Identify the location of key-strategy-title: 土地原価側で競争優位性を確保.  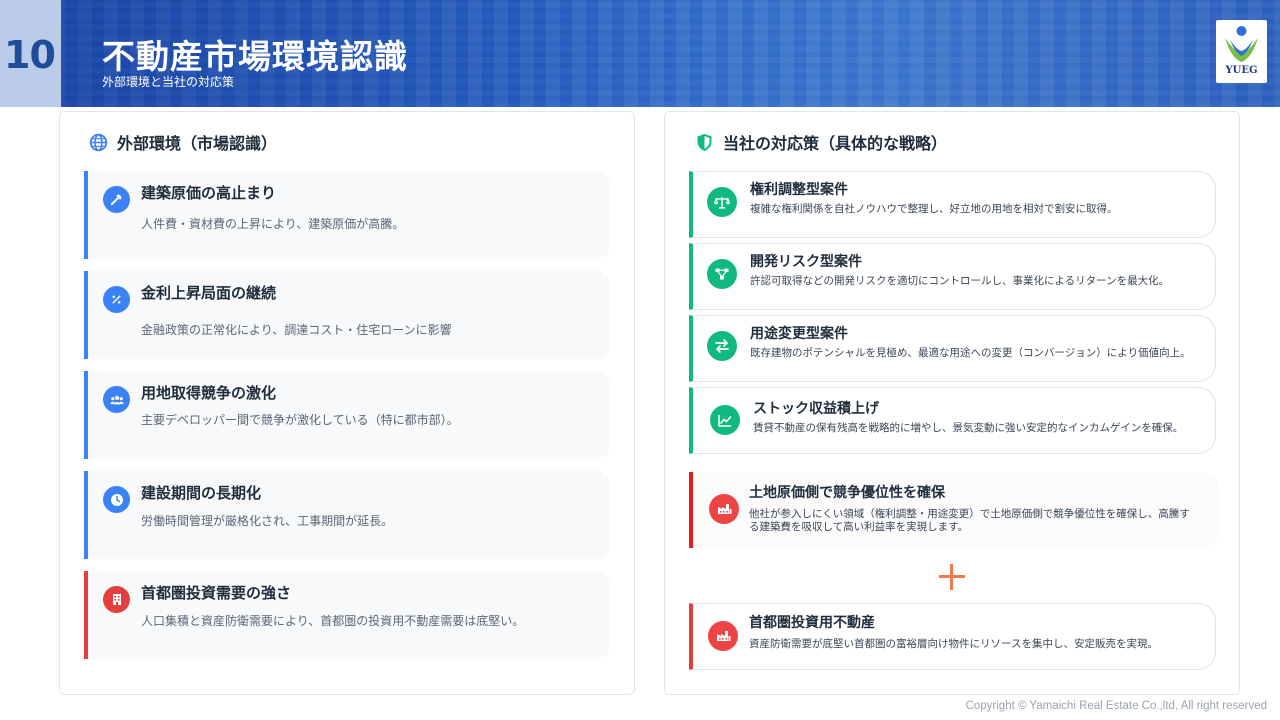
(847, 493).